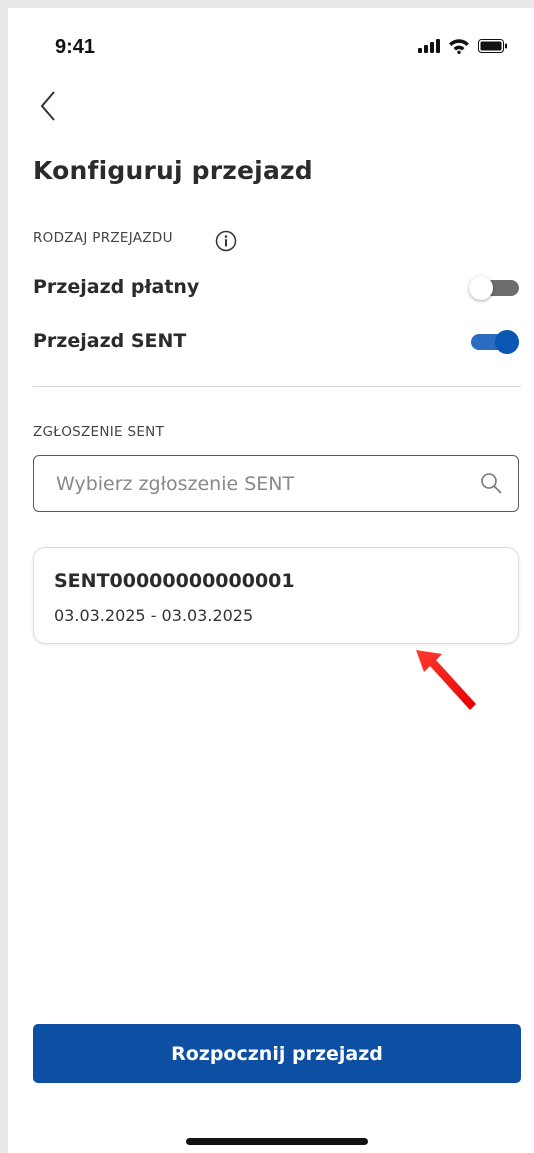 Image resolution: width=534 pixels, height=1153 pixels. What do you see at coordinates (116, 287) in the screenshot?
I see `paid-ride-label: Przejazd płatny` at bounding box center [116, 287].